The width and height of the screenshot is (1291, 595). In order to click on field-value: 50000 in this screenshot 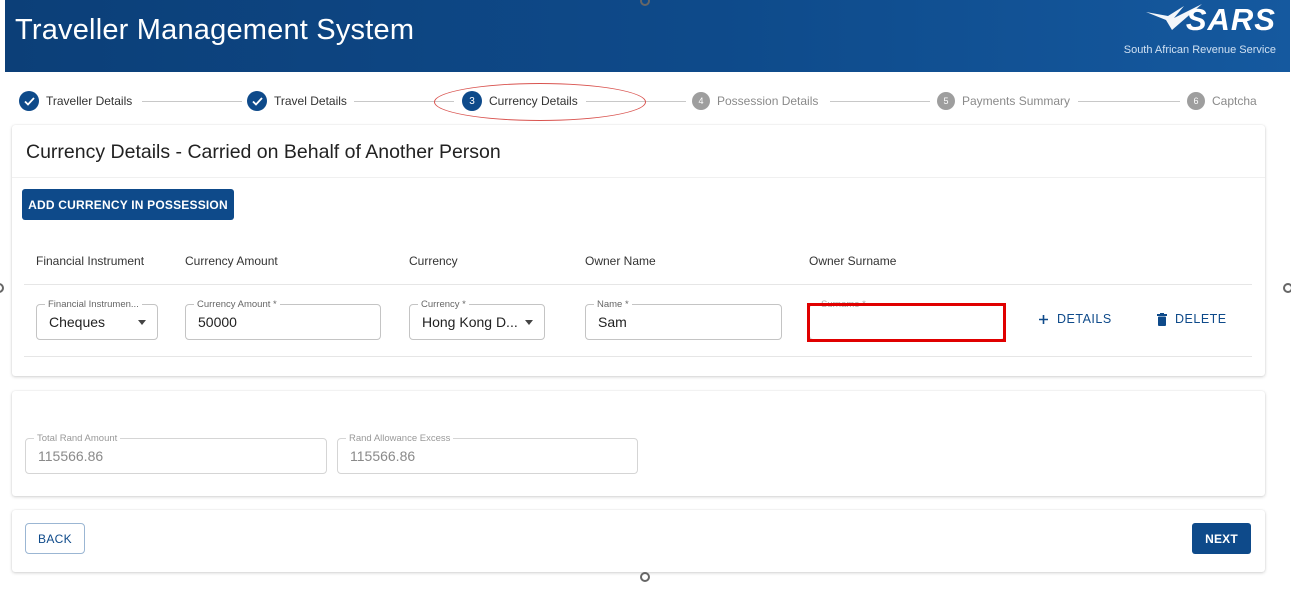, I will do `click(217, 322)`.